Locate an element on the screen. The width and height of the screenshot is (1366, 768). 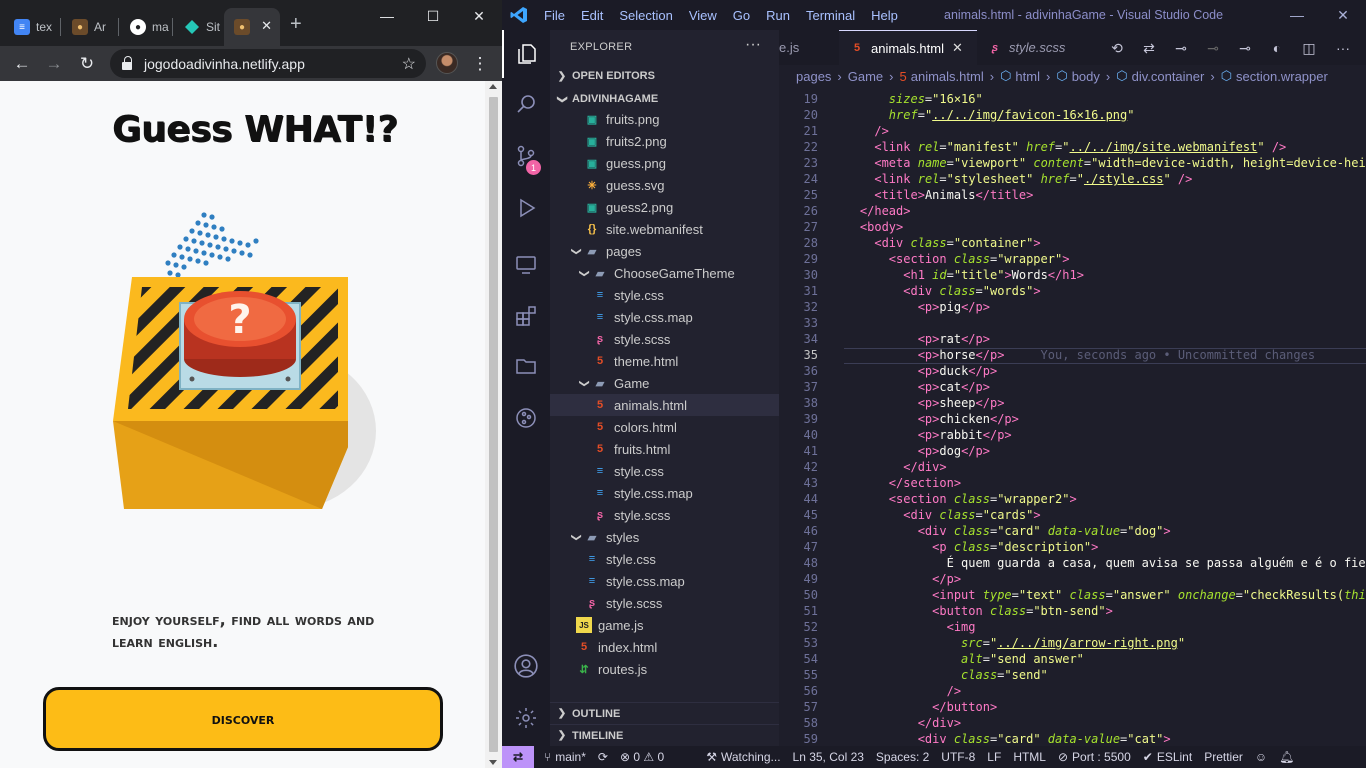
menu-run: Run is located at coordinates (778, 15).